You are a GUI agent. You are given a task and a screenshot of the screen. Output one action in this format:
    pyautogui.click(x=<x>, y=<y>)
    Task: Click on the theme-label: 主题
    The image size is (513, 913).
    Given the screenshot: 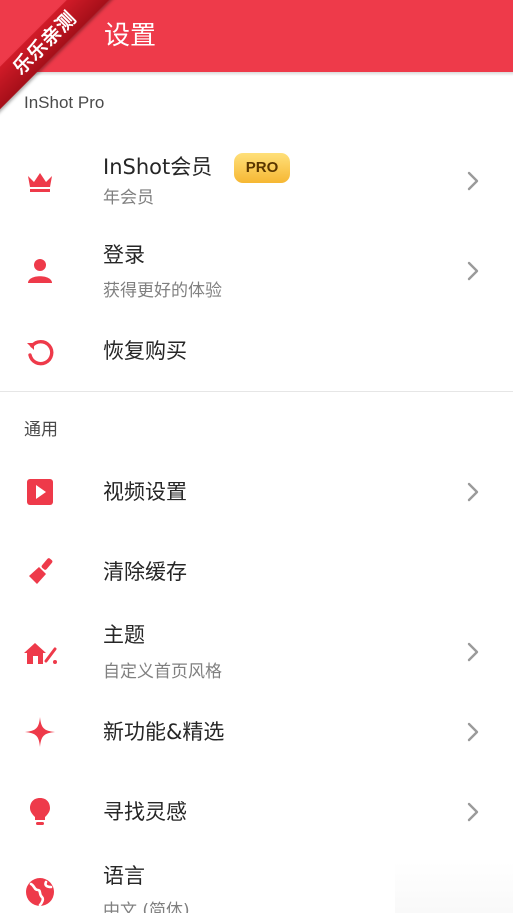 What is the action you would take?
    pyautogui.click(x=124, y=635)
    